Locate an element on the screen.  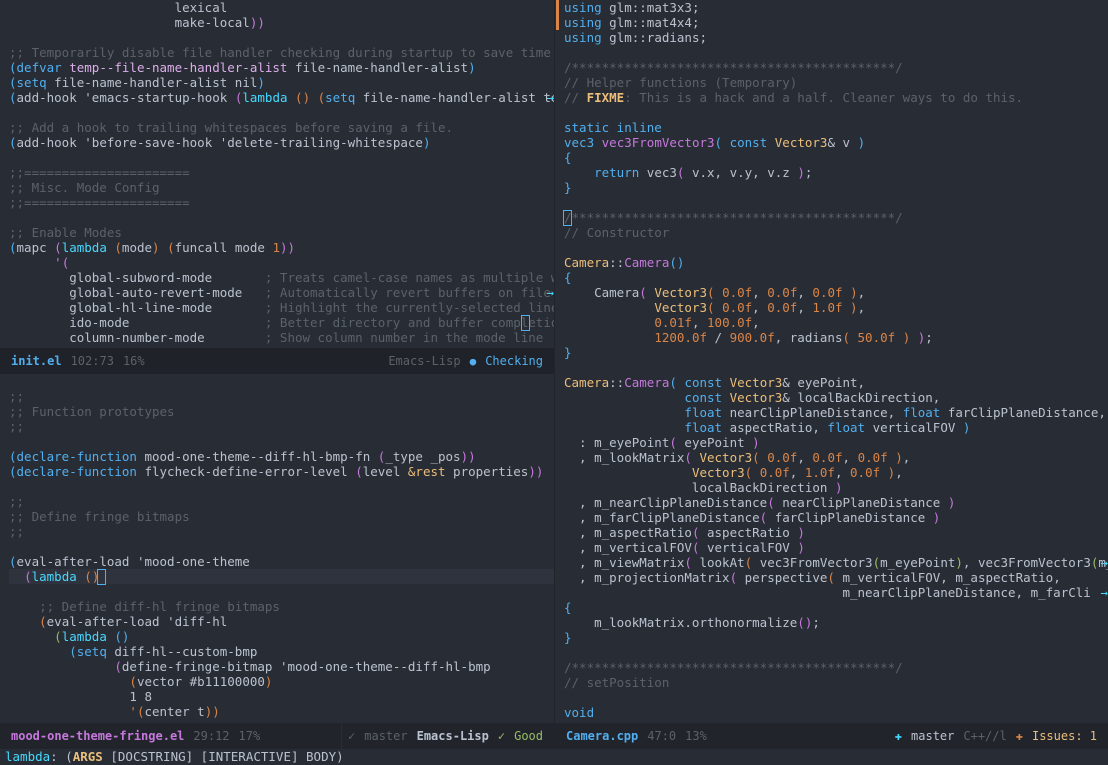
code-line: Vector3( 0.0f, 1.0f, 0.0f ), is located at coordinates (836, 472).